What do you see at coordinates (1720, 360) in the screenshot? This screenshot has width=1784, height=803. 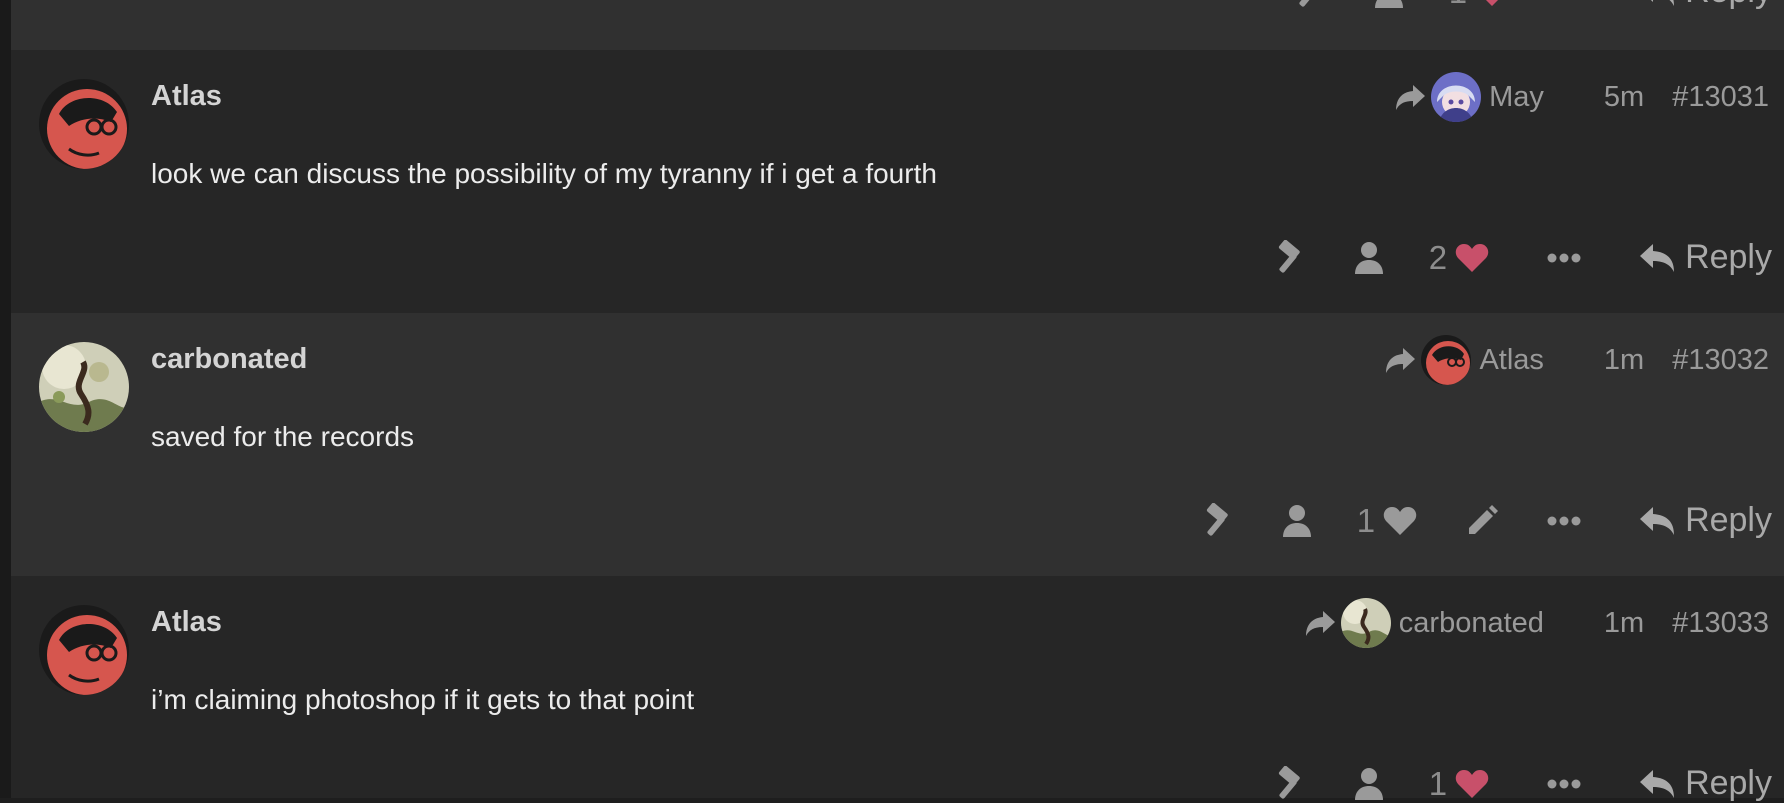 I see `post-number: #13032` at bounding box center [1720, 360].